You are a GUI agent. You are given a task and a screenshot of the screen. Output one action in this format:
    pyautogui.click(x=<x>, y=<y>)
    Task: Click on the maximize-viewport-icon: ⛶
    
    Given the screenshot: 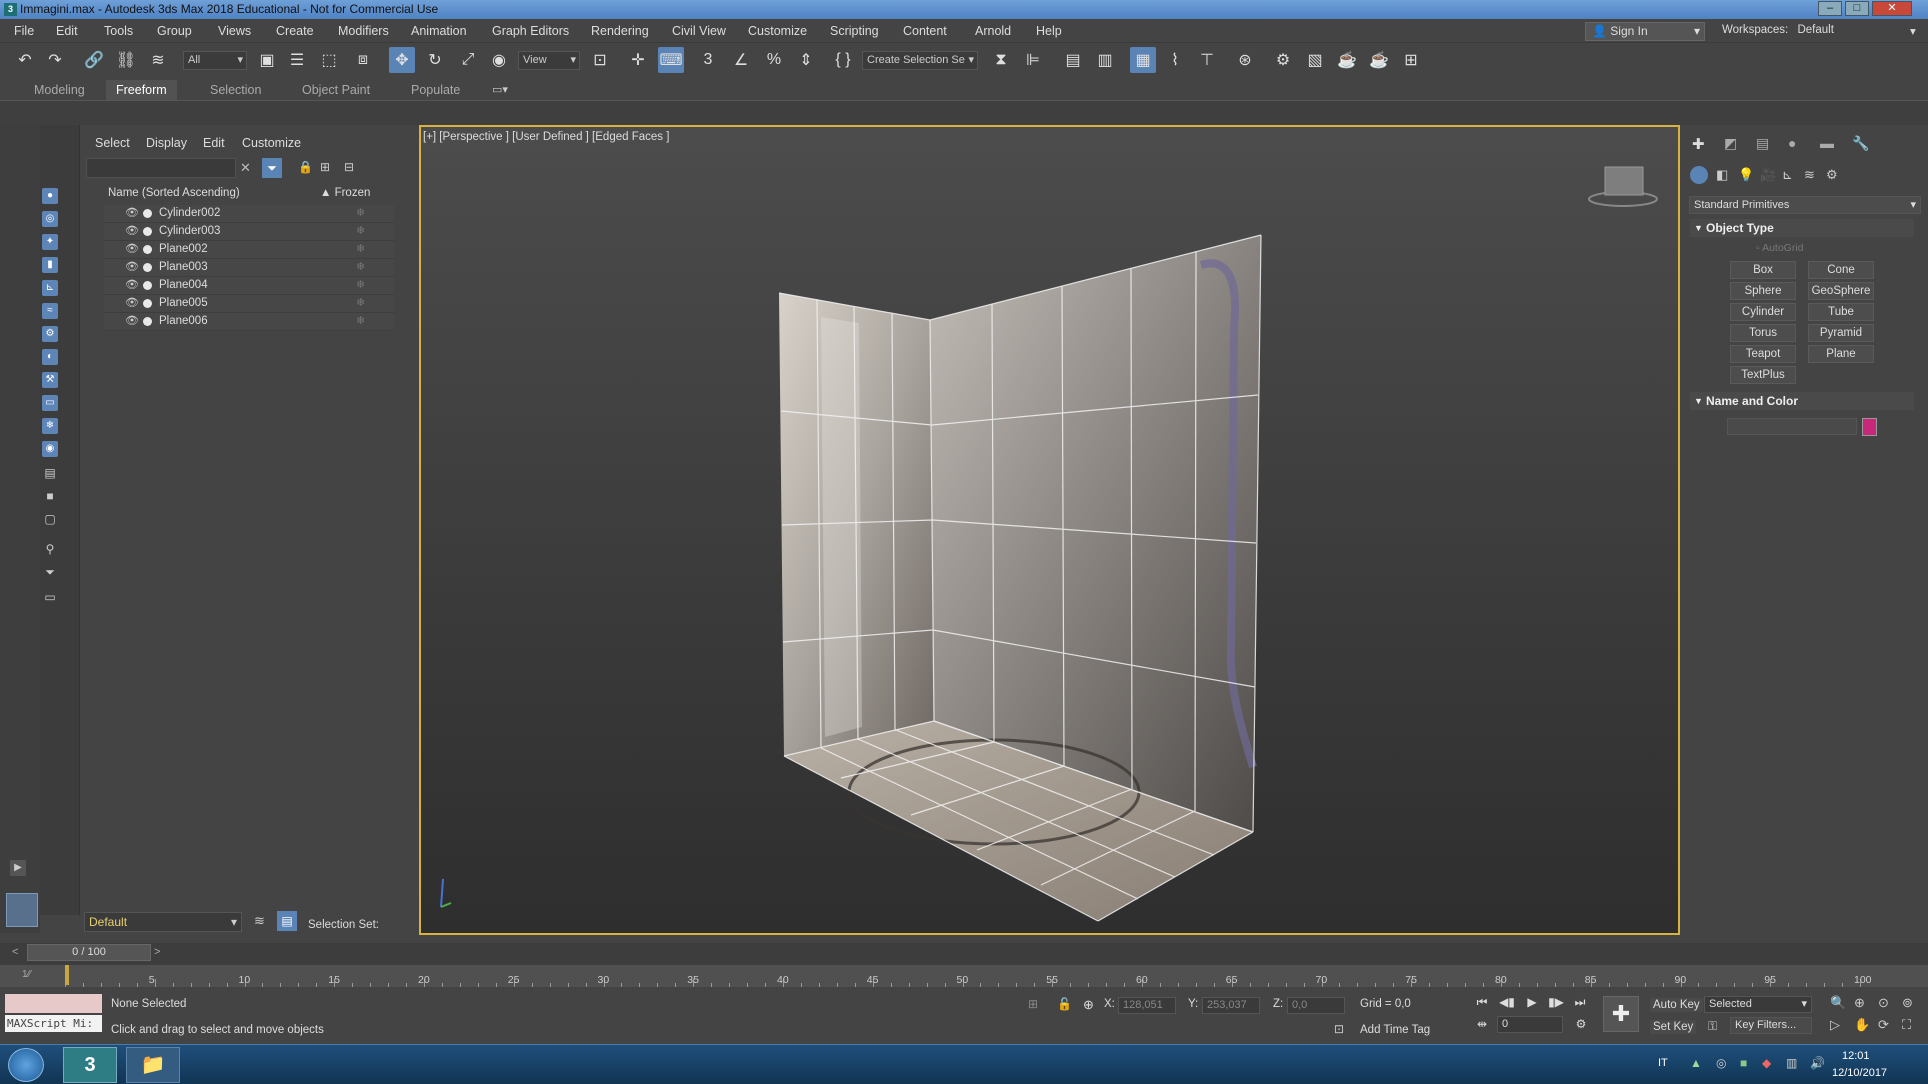 What is the action you would take?
    pyautogui.click(x=1906, y=1025)
    